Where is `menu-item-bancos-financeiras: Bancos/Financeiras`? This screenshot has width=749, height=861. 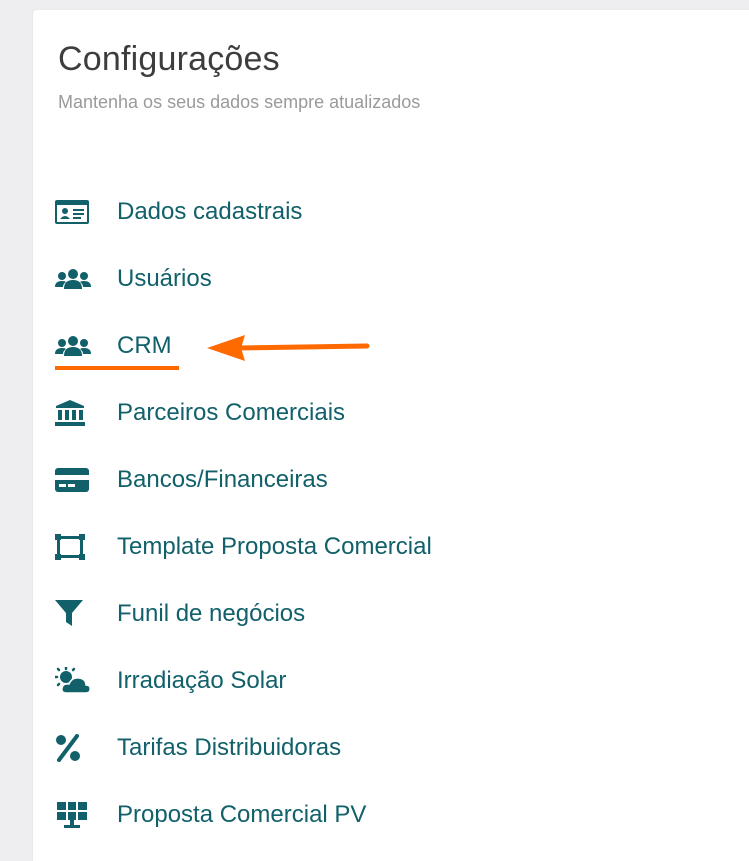
menu-item-bancos-financeiras: Bancos/Financeiras is located at coordinates (191, 480).